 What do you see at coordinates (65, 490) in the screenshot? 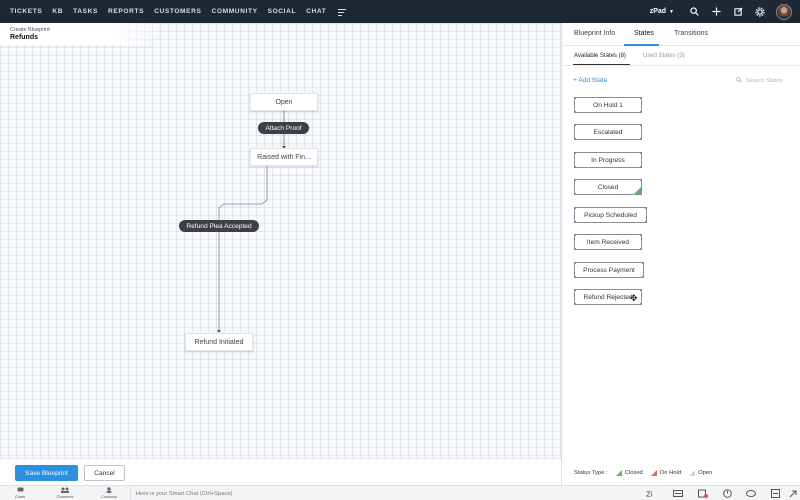
I see `channels-icon` at bounding box center [65, 490].